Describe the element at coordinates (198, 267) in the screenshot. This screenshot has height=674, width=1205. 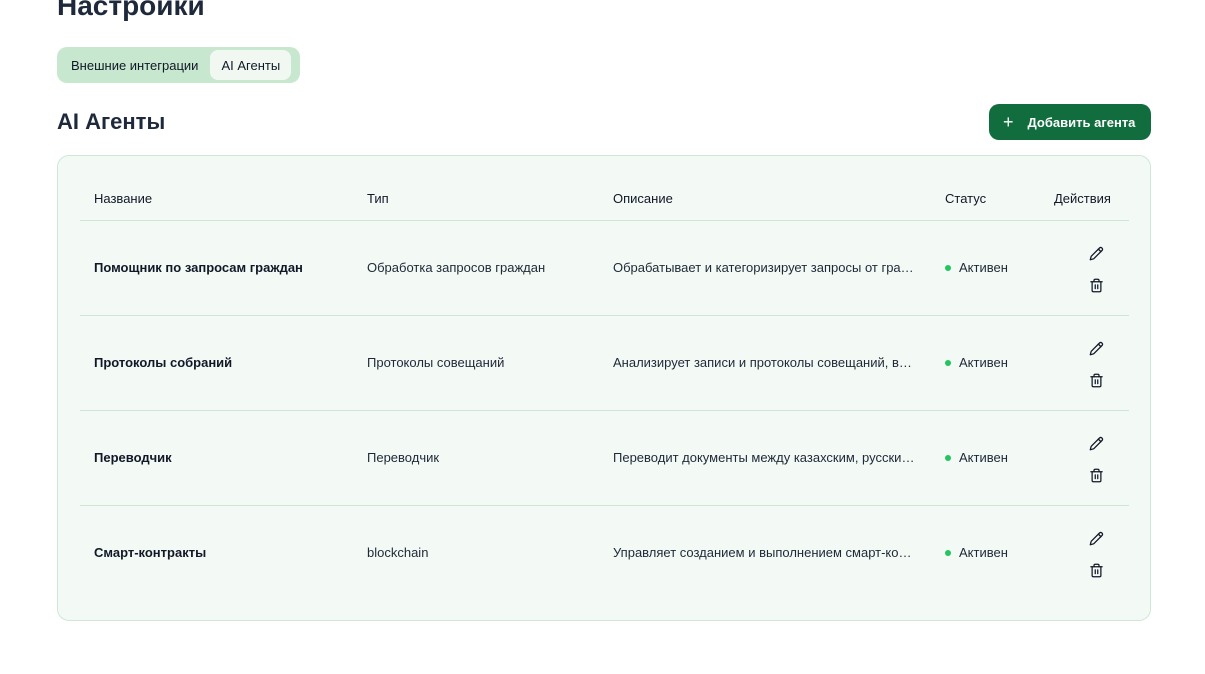
I see `agent-name: Помощник по запросам граждан` at that location.